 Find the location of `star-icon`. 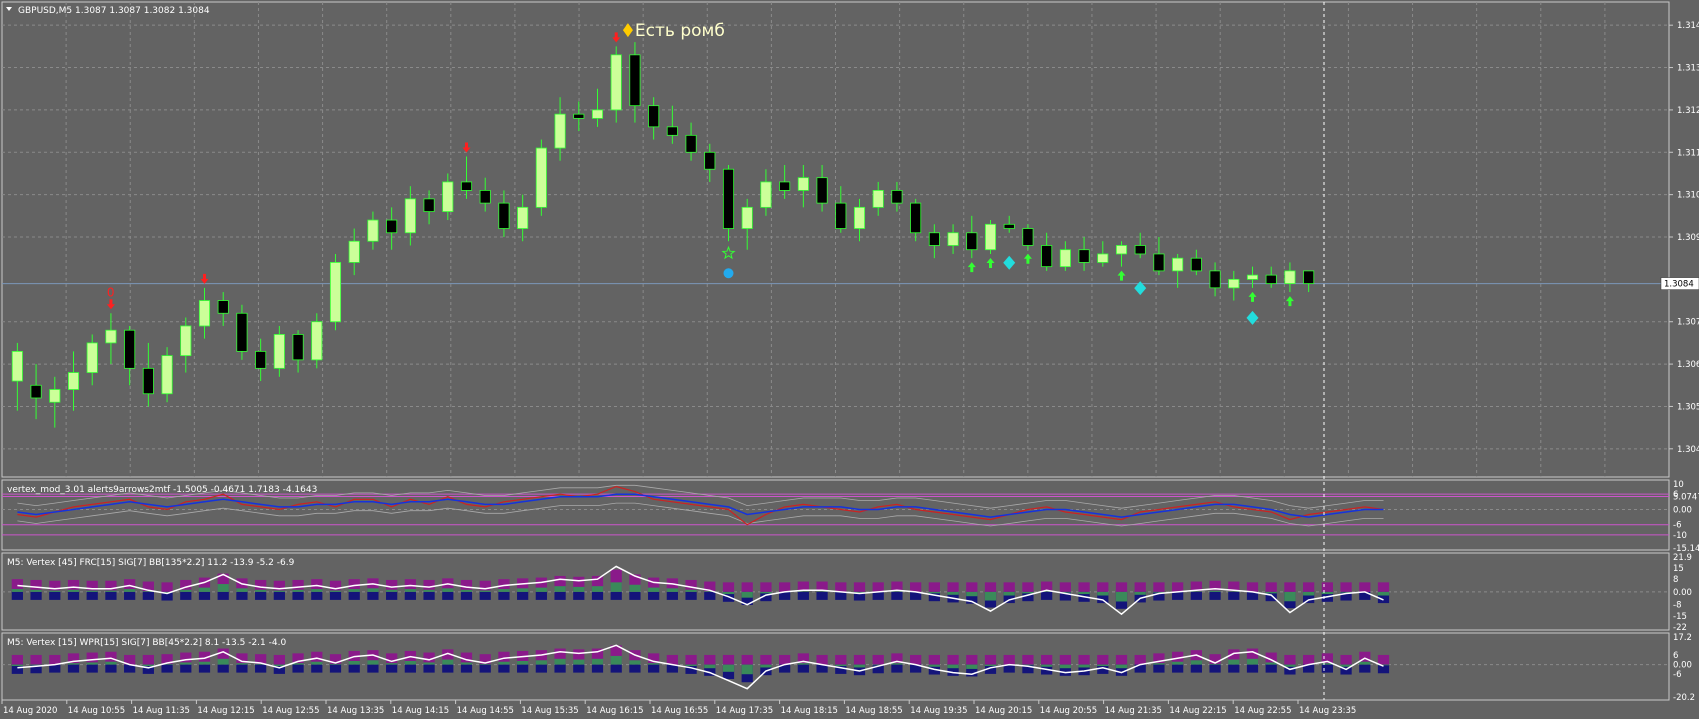

star-icon is located at coordinates (728, 252).